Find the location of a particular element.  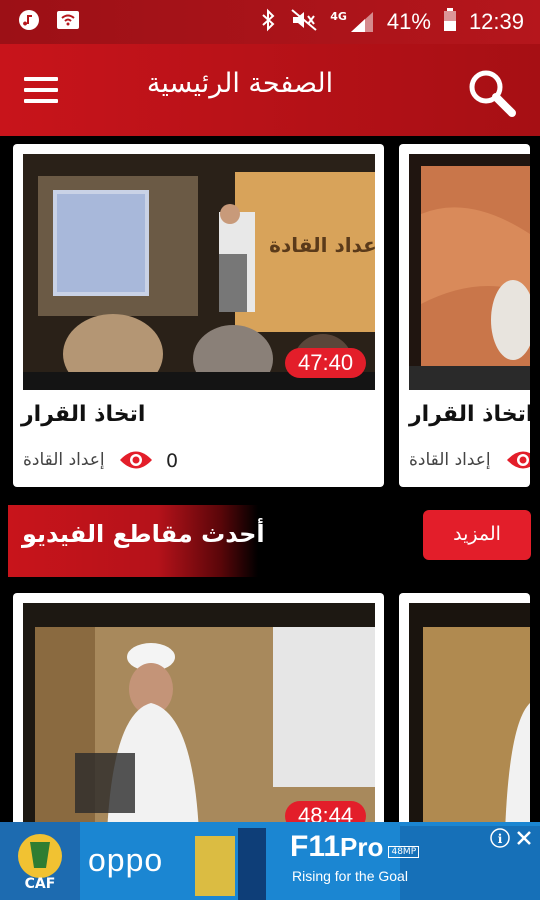

views-count: 0 is located at coordinates (172, 461).